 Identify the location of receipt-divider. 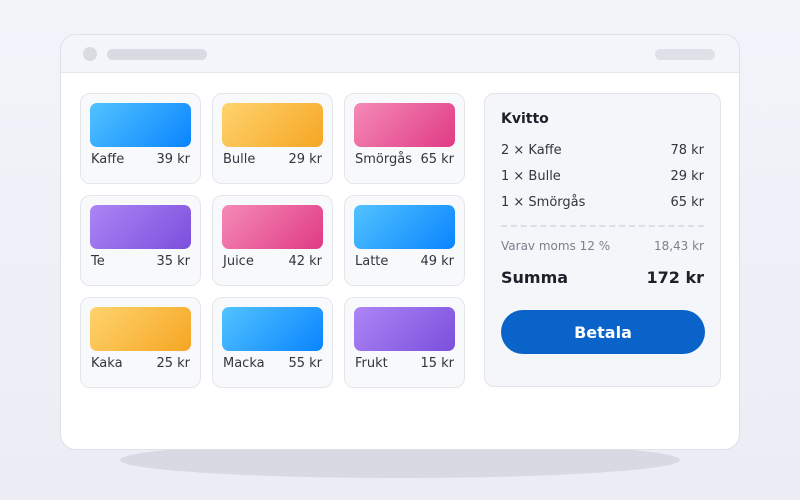
(602, 226).